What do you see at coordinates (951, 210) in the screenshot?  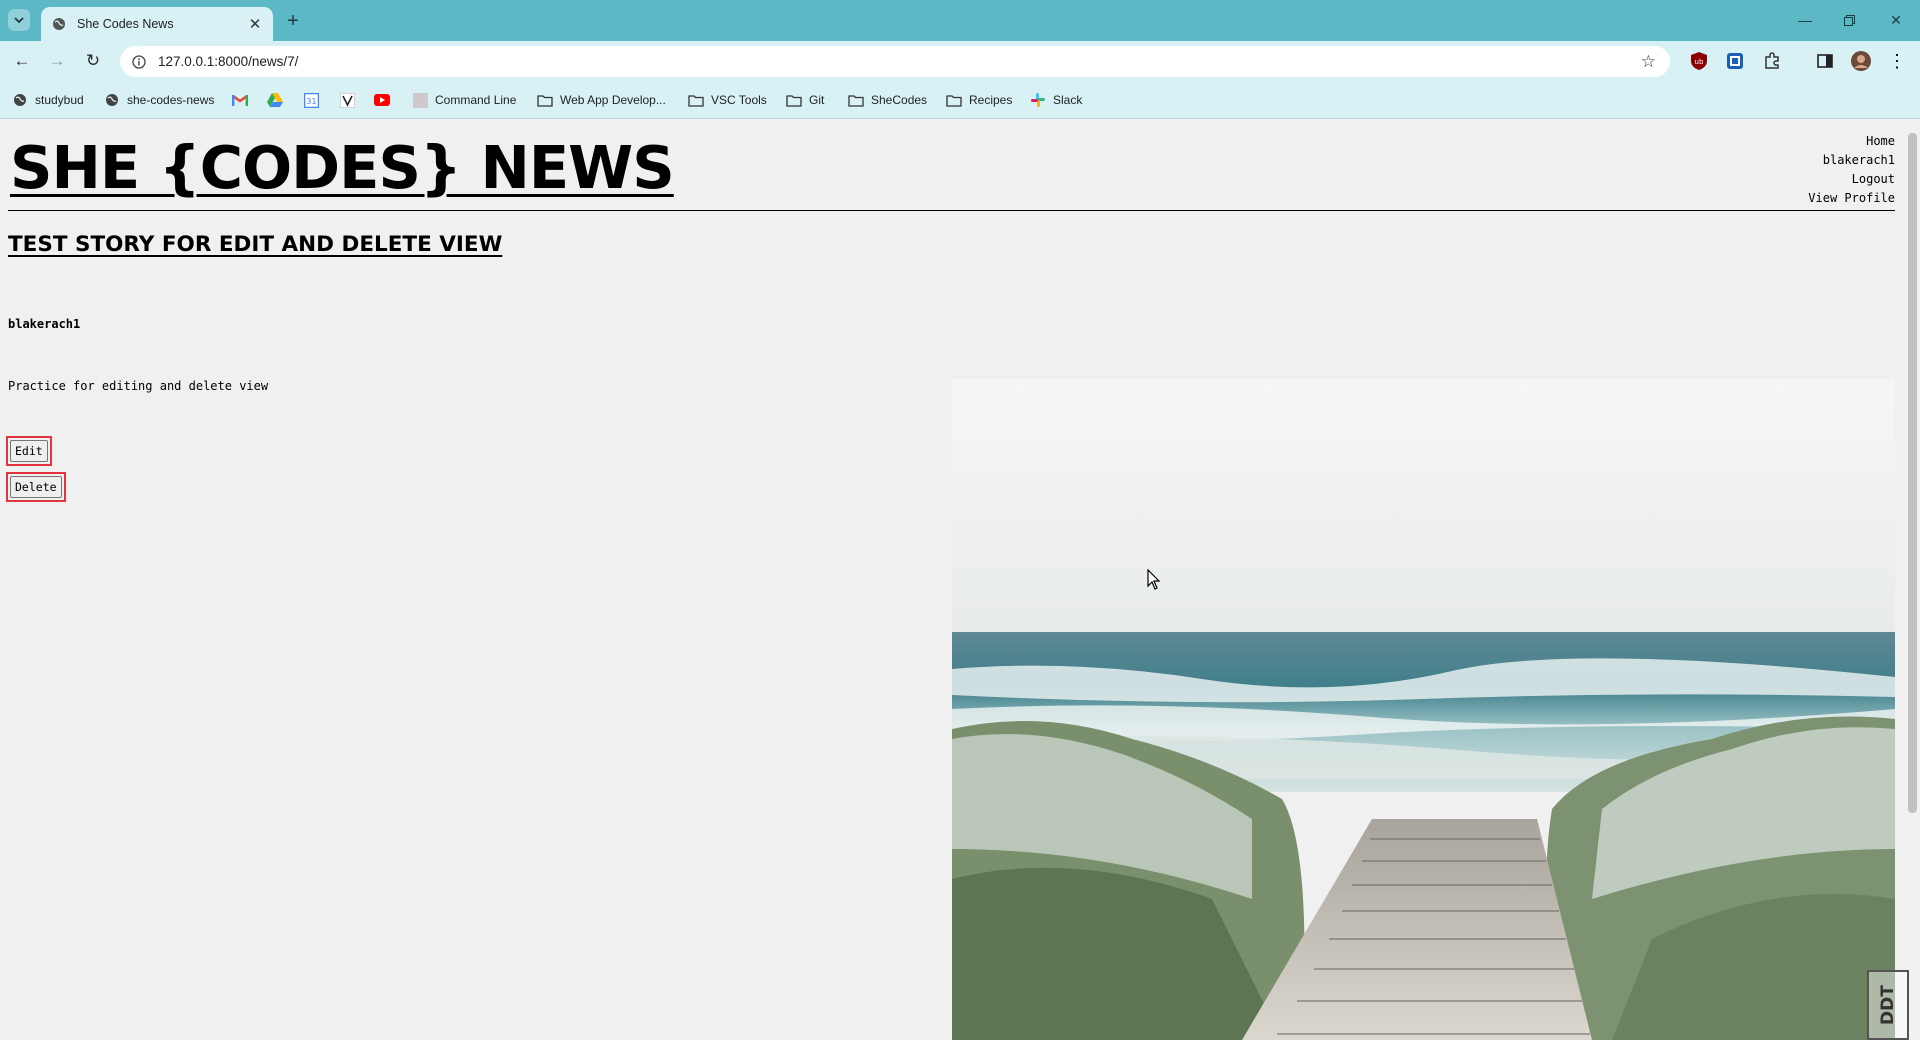 I see `header-divider` at bounding box center [951, 210].